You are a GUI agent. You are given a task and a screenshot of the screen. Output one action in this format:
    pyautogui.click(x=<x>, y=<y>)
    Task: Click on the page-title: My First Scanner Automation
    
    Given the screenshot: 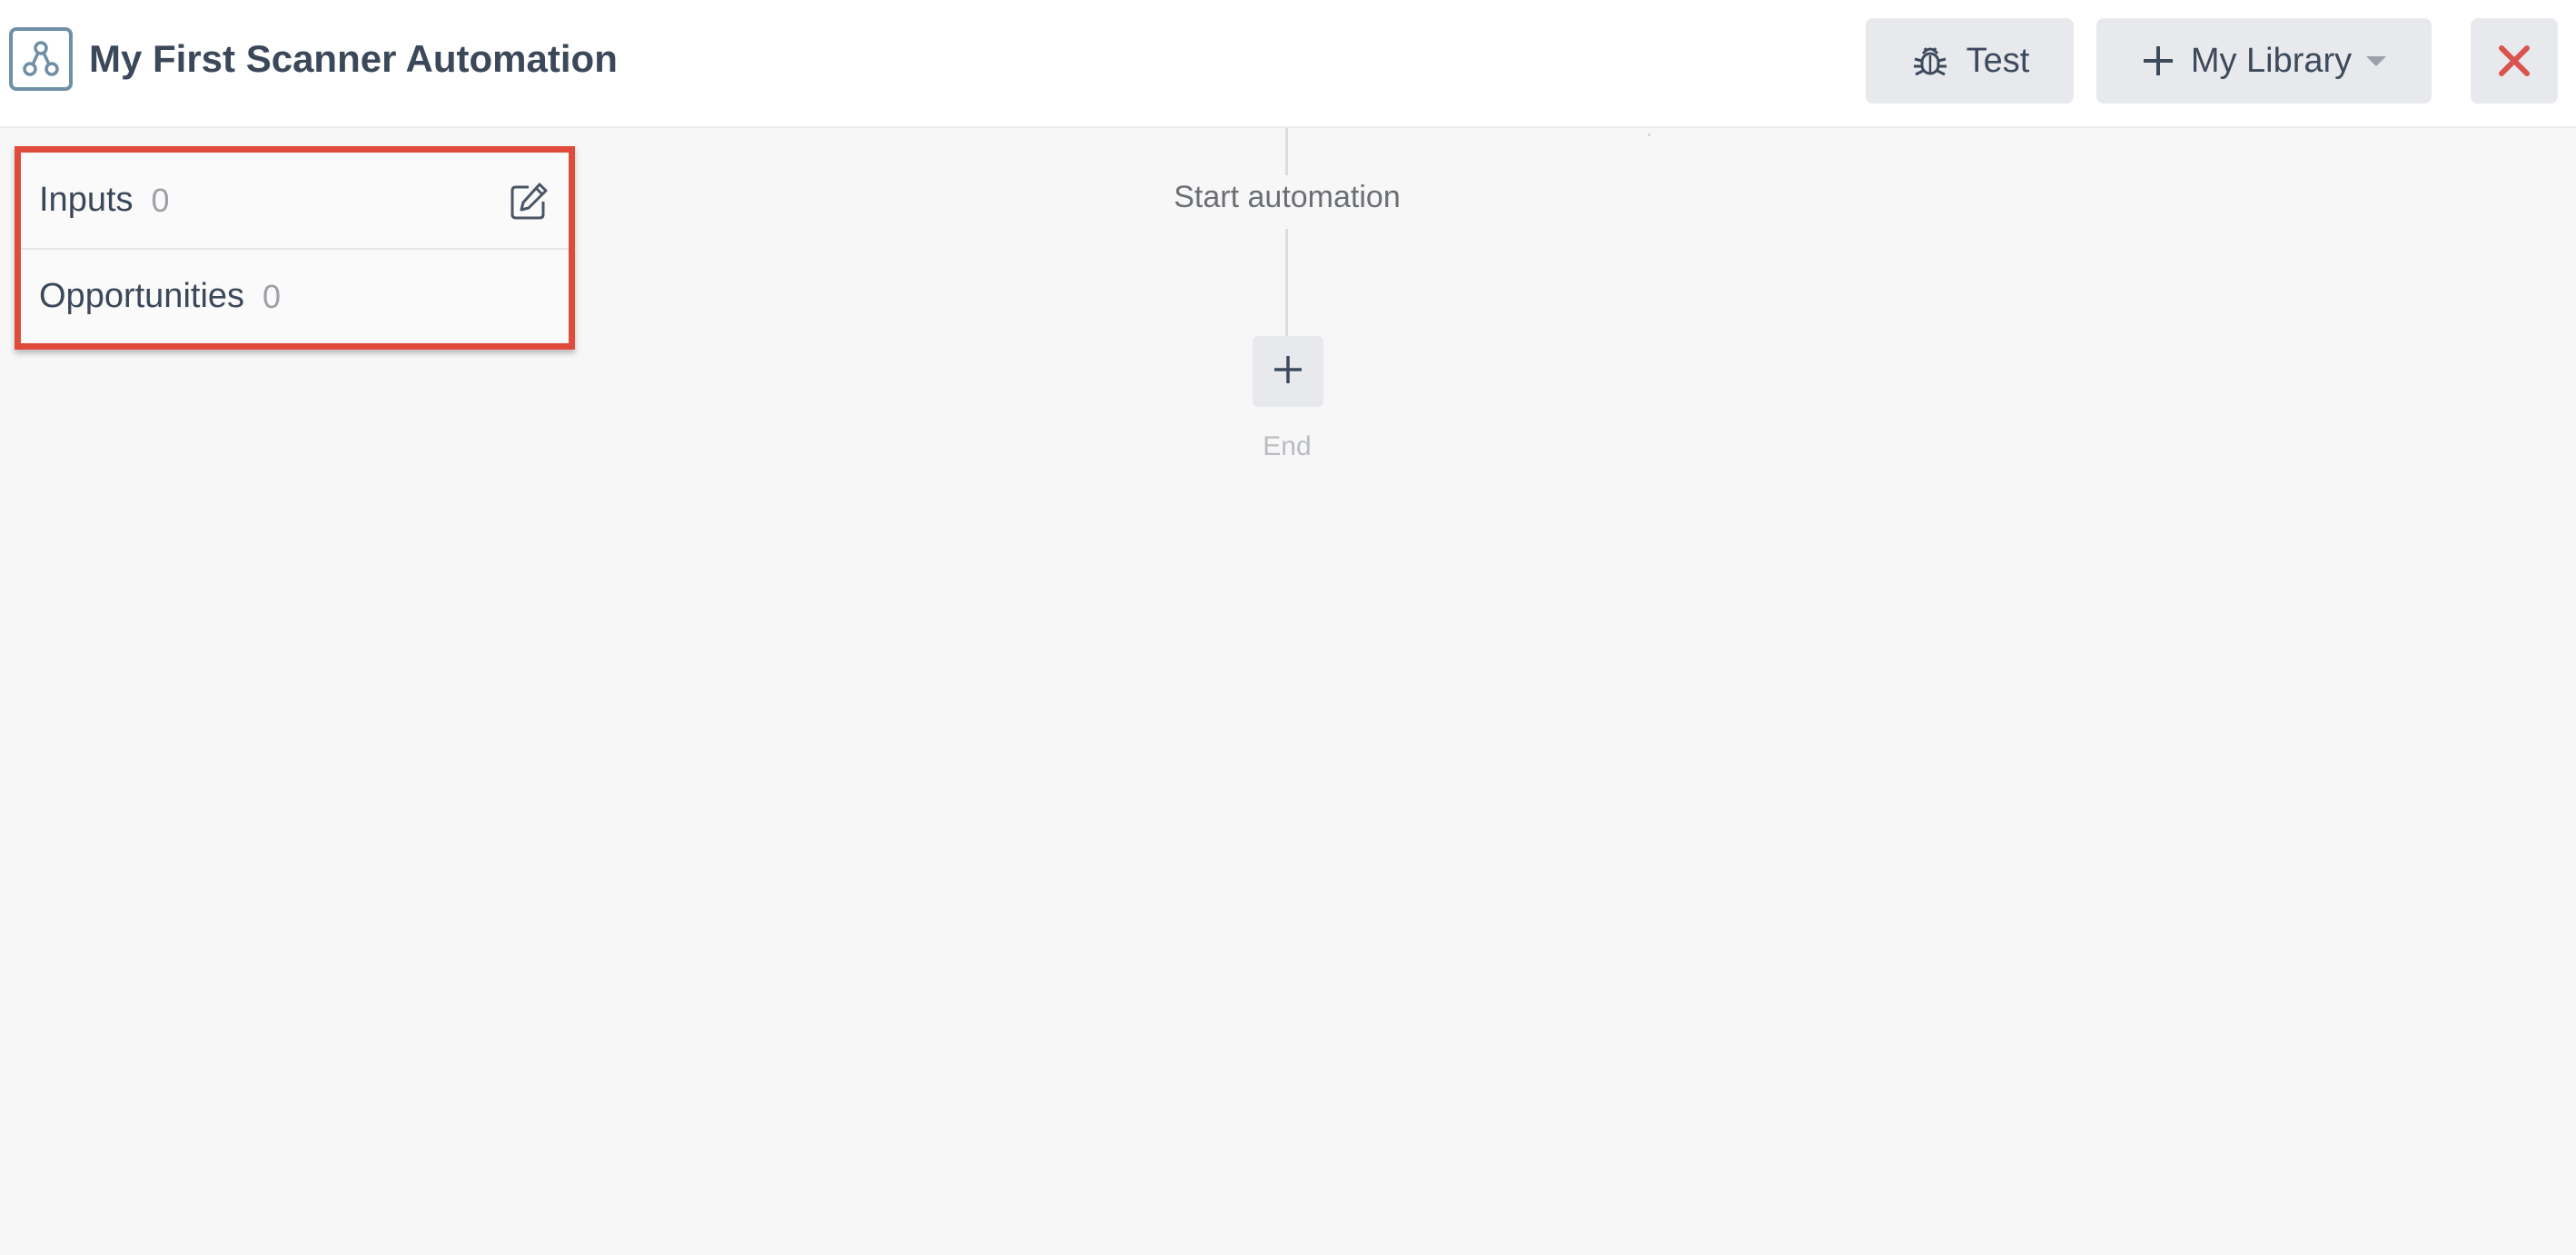 What is the action you would take?
    pyautogui.click(x=353, y=58)
    